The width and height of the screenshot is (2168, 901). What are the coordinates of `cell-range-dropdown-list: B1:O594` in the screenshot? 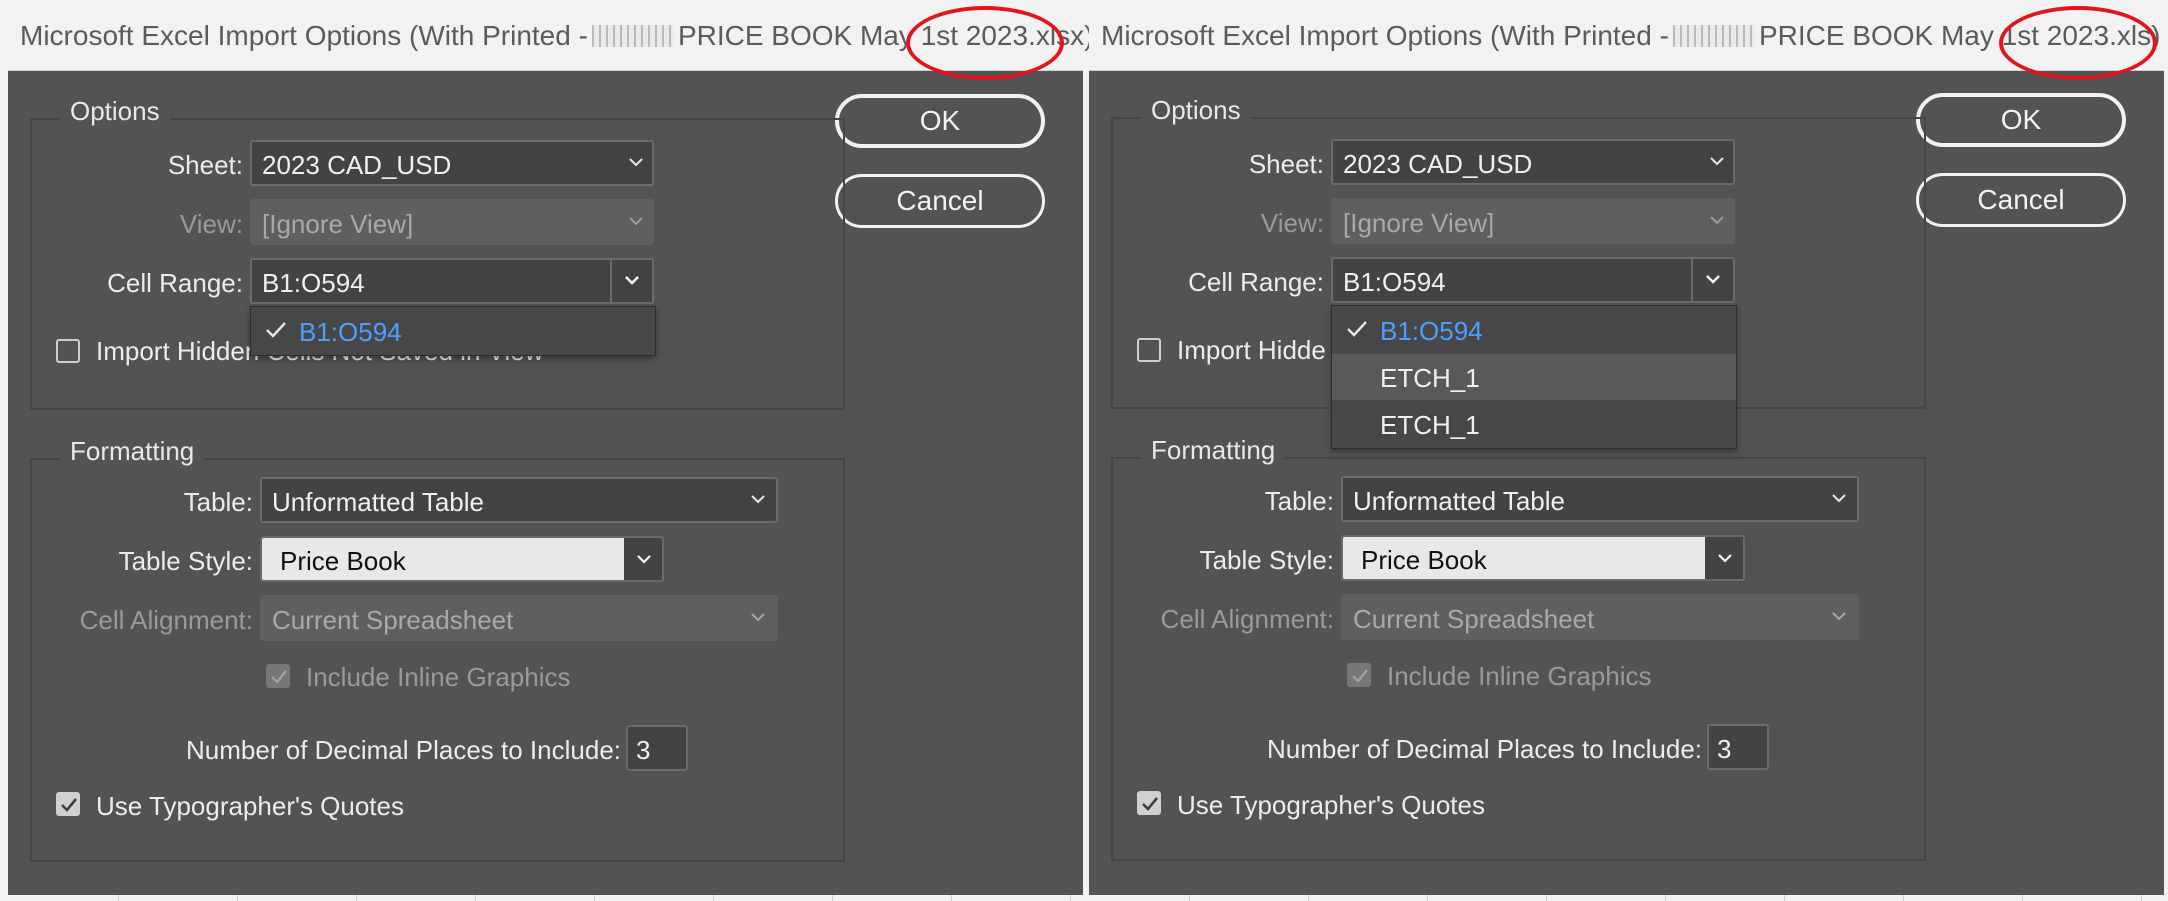 It's located at (453, 331).